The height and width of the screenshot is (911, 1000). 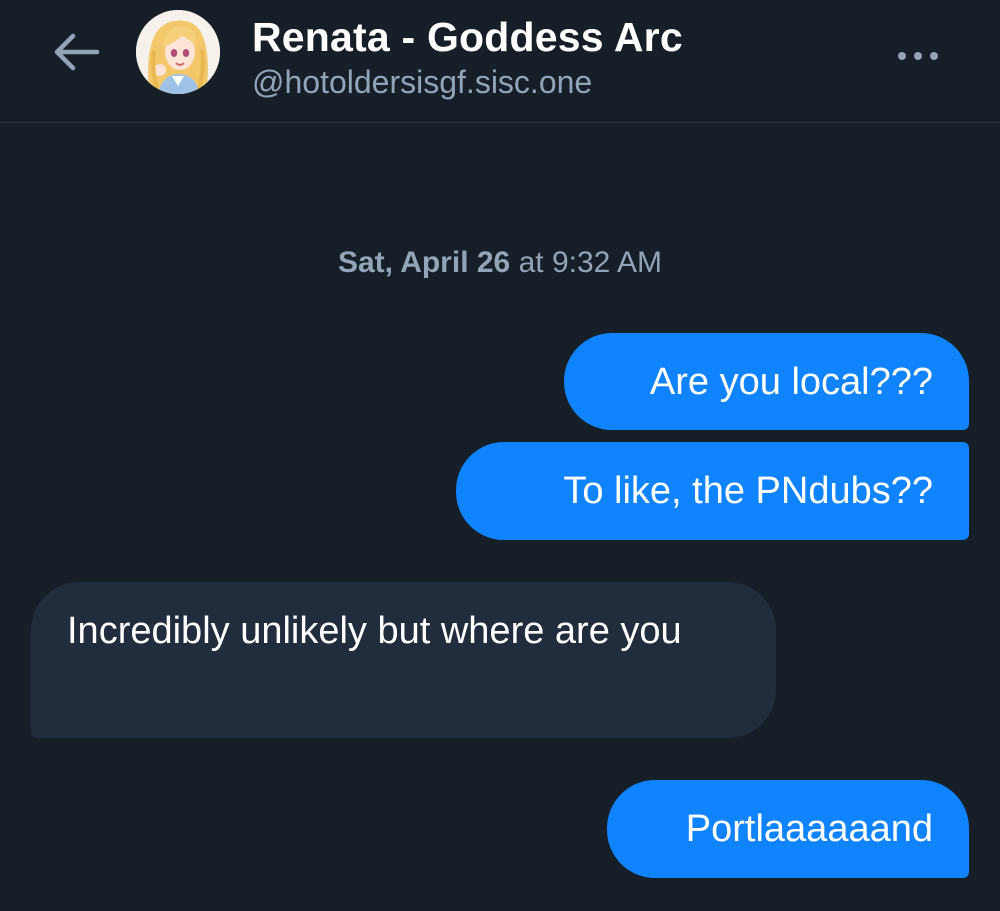 I want to click on date-separator-day: Sat, April 26, so click(x=424, y=262).